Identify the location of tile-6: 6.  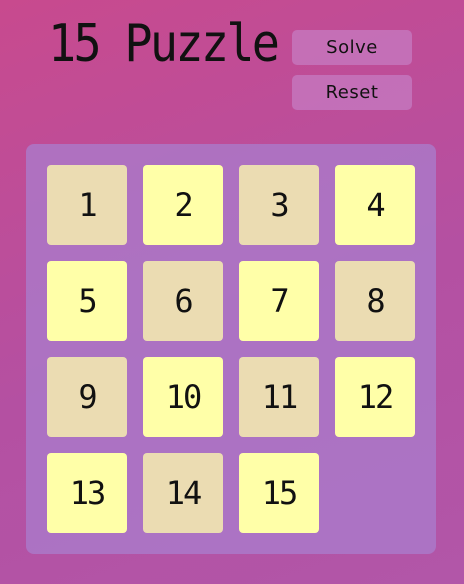
(183, 301).